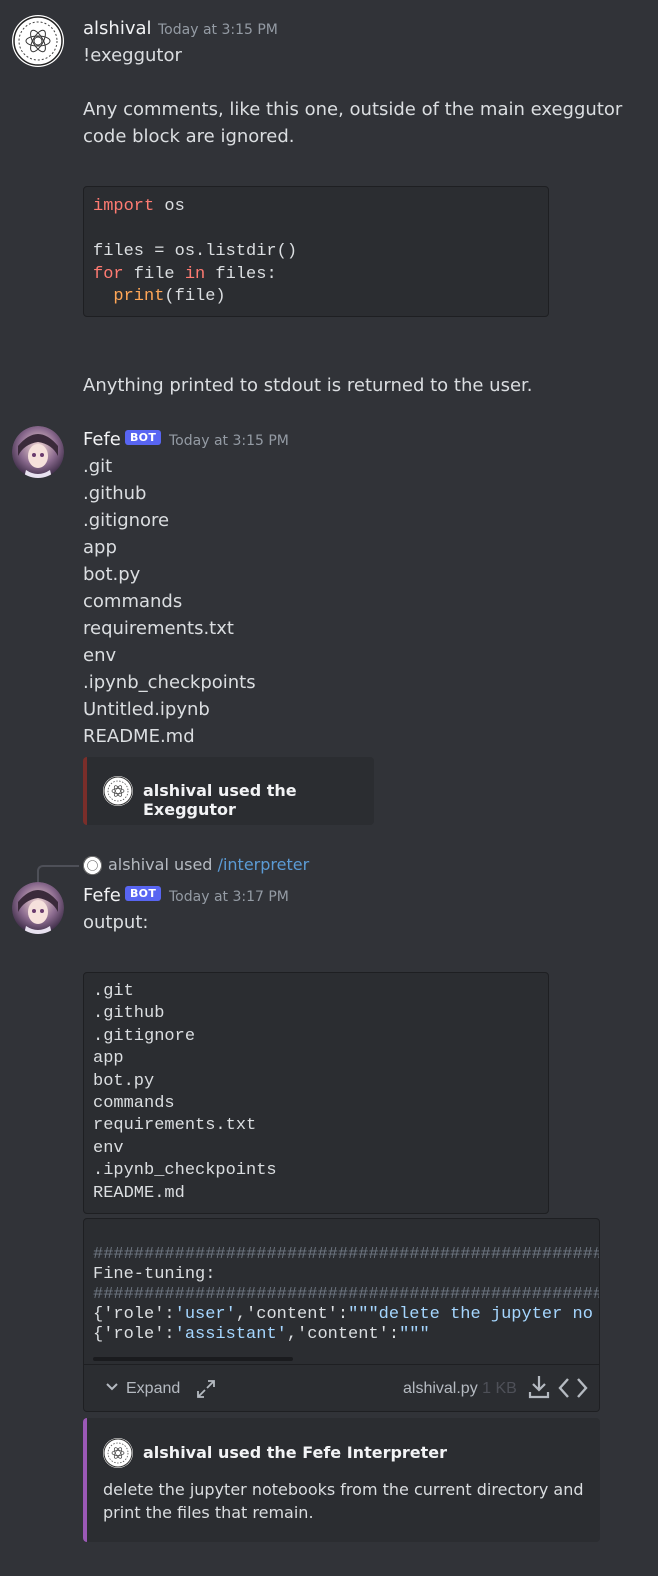 This screenshot has width=658, height=1576. What do you see at coordinates (414, 1334) in the screenshot?
I see `preview-token: """` at bounding box center [414, 1334].